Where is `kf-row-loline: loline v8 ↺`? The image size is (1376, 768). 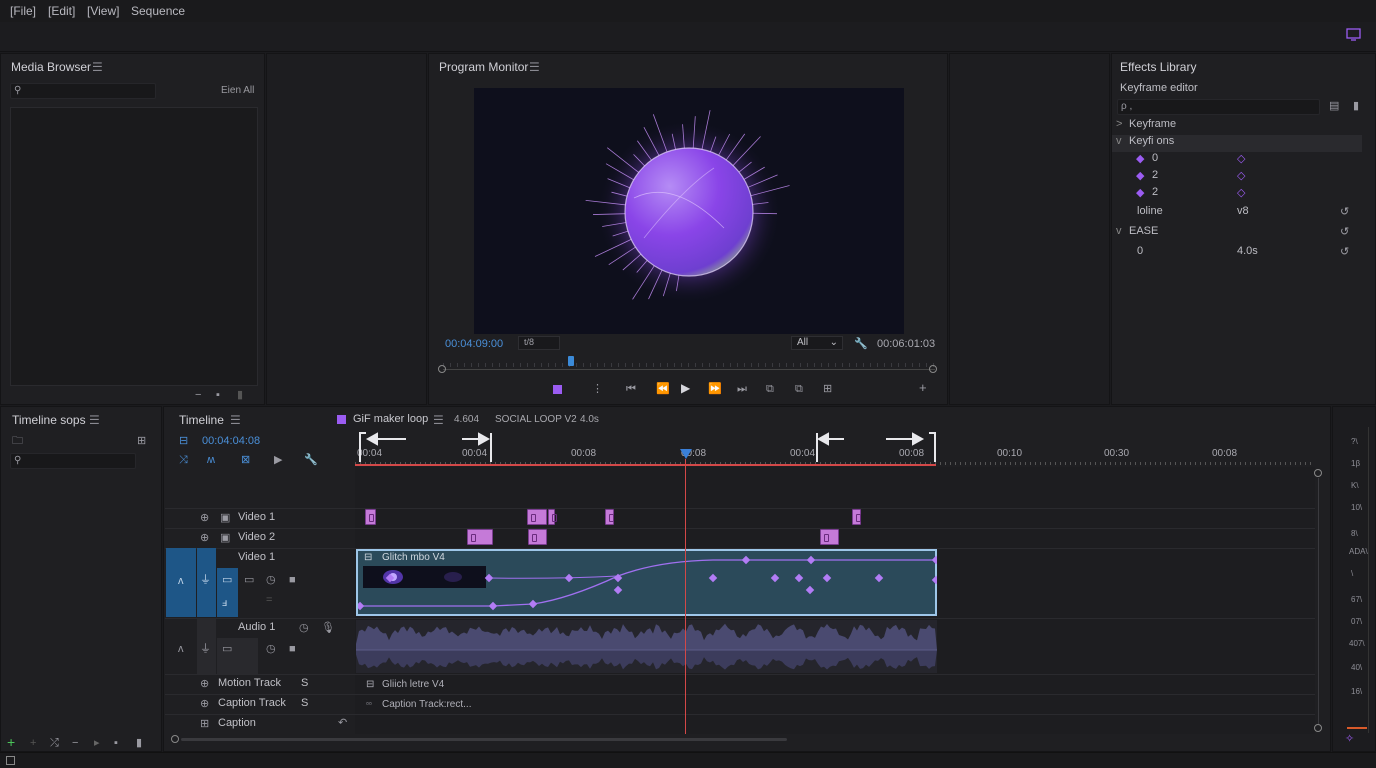 kf-row-loline: loline v8 ↺ is located at coordinates (1237, 213).